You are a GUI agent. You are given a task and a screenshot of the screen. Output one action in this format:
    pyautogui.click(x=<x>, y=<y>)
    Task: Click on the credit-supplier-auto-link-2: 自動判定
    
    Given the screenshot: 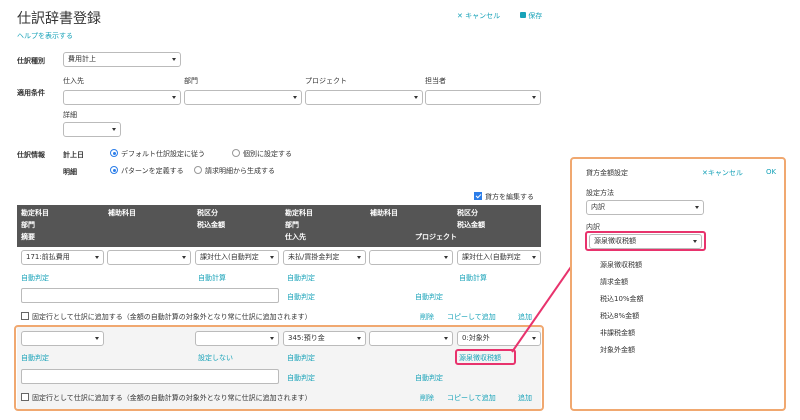 What is the action you would take?
    pyautogui.click(x=301, y=378)
    